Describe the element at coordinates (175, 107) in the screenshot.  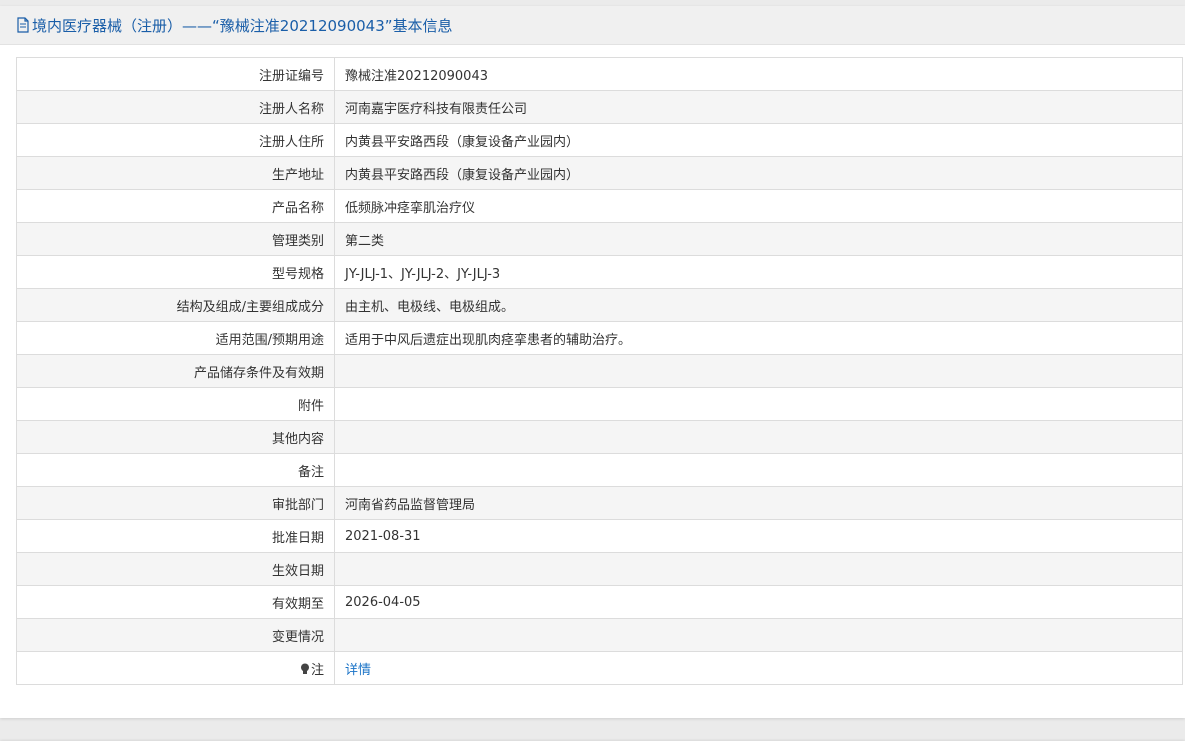
I see `field-label: 注册人名称` at that location.